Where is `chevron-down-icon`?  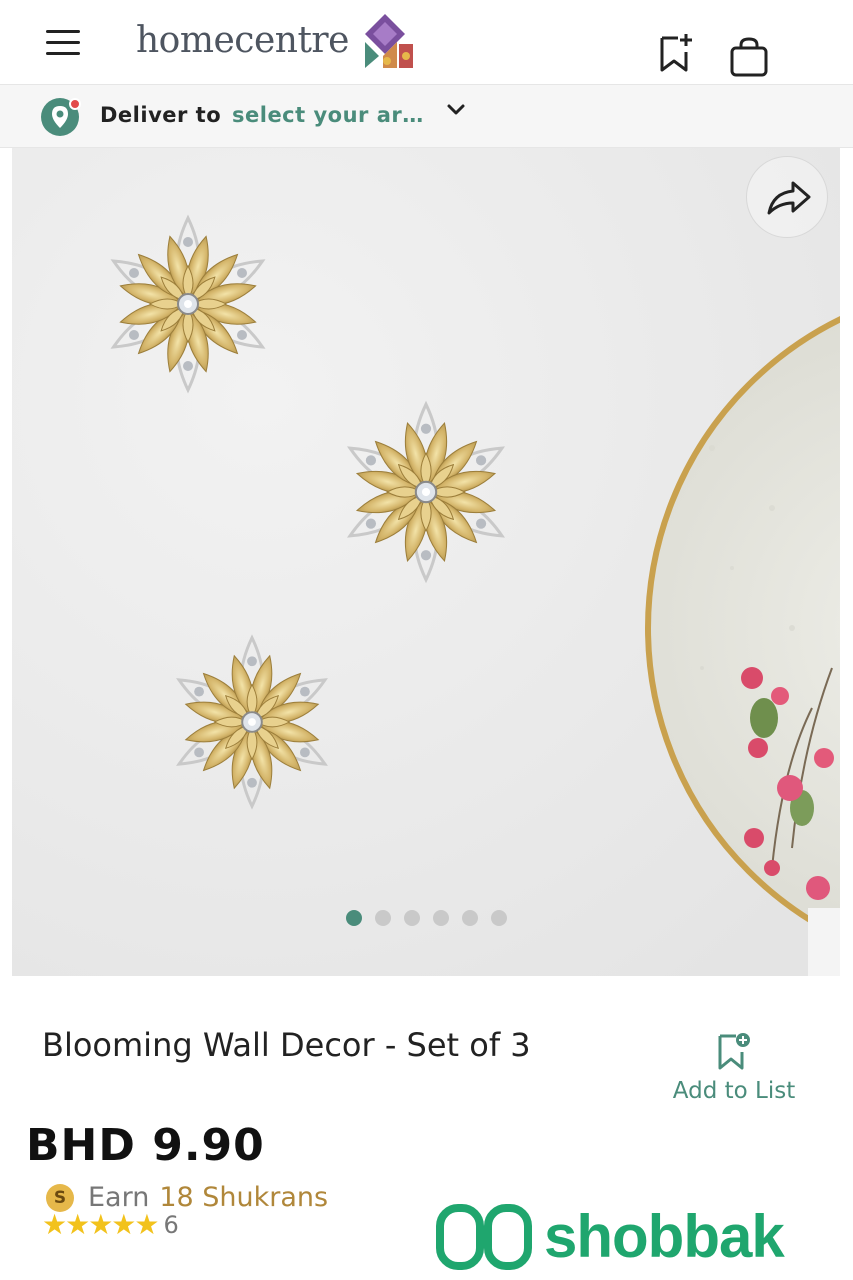 chevron-down-icon is located at coordinates (456, 109).